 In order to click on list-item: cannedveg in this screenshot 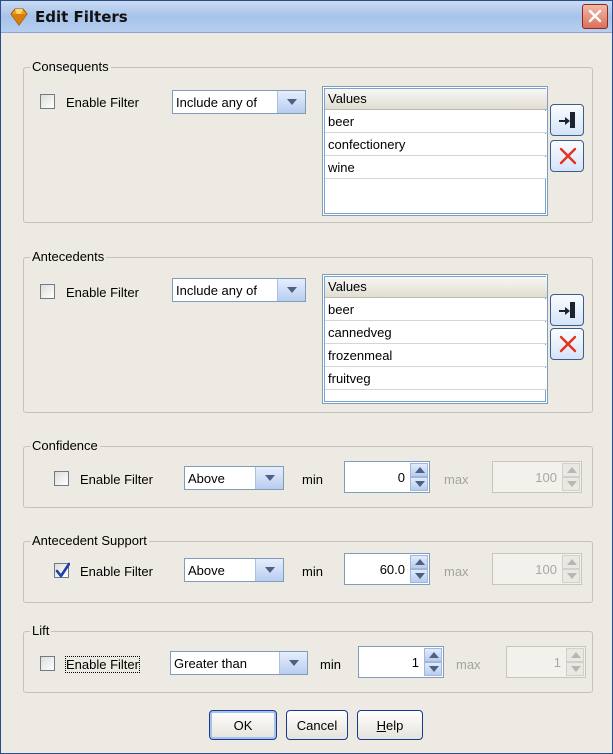, I will do `click(436, 333)`.